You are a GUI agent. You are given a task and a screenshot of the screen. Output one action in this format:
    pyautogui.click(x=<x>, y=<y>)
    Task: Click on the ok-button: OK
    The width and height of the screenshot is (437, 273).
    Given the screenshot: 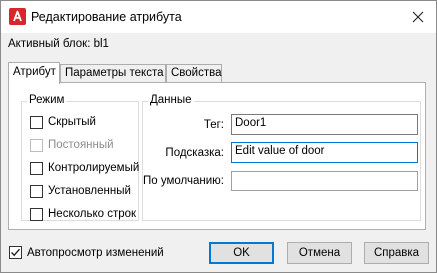 What is the action you would take?
    pyautogui.click(x=241, y=253)
    